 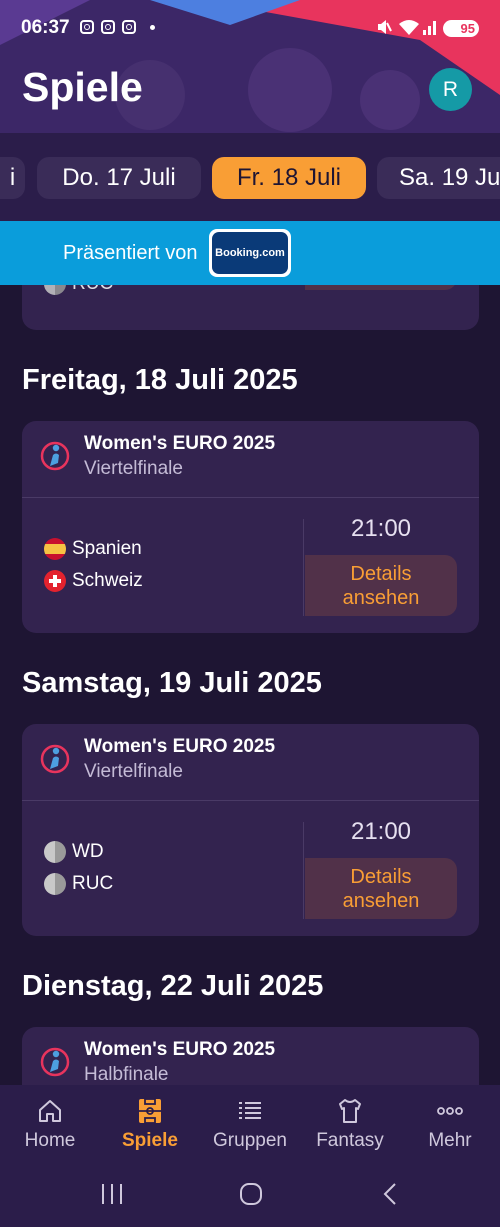 What do you see at coordinates (409, 27) in the screenshot?
I see `wifi-icon` at bounding box center [409, 27].